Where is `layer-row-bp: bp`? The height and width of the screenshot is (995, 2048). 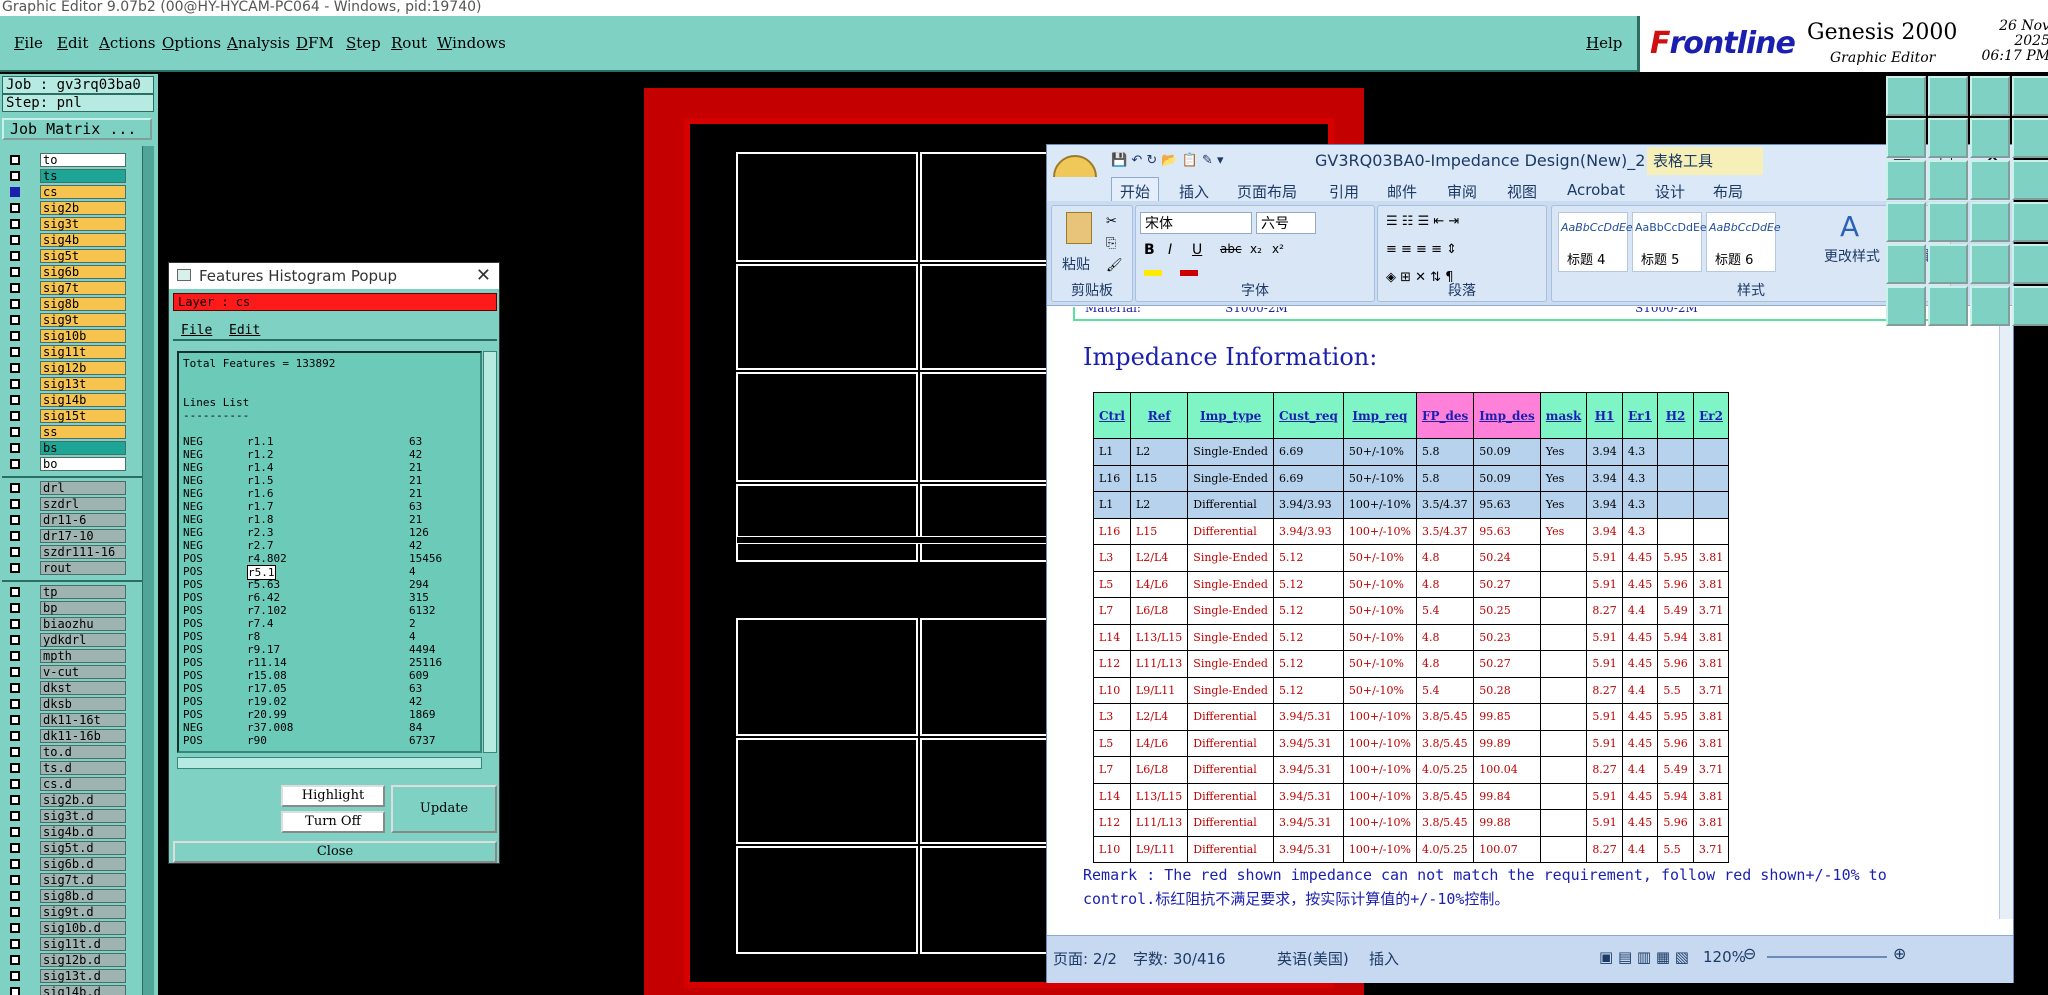 layer-row-bp: bp is located at coordinates (72, 608).